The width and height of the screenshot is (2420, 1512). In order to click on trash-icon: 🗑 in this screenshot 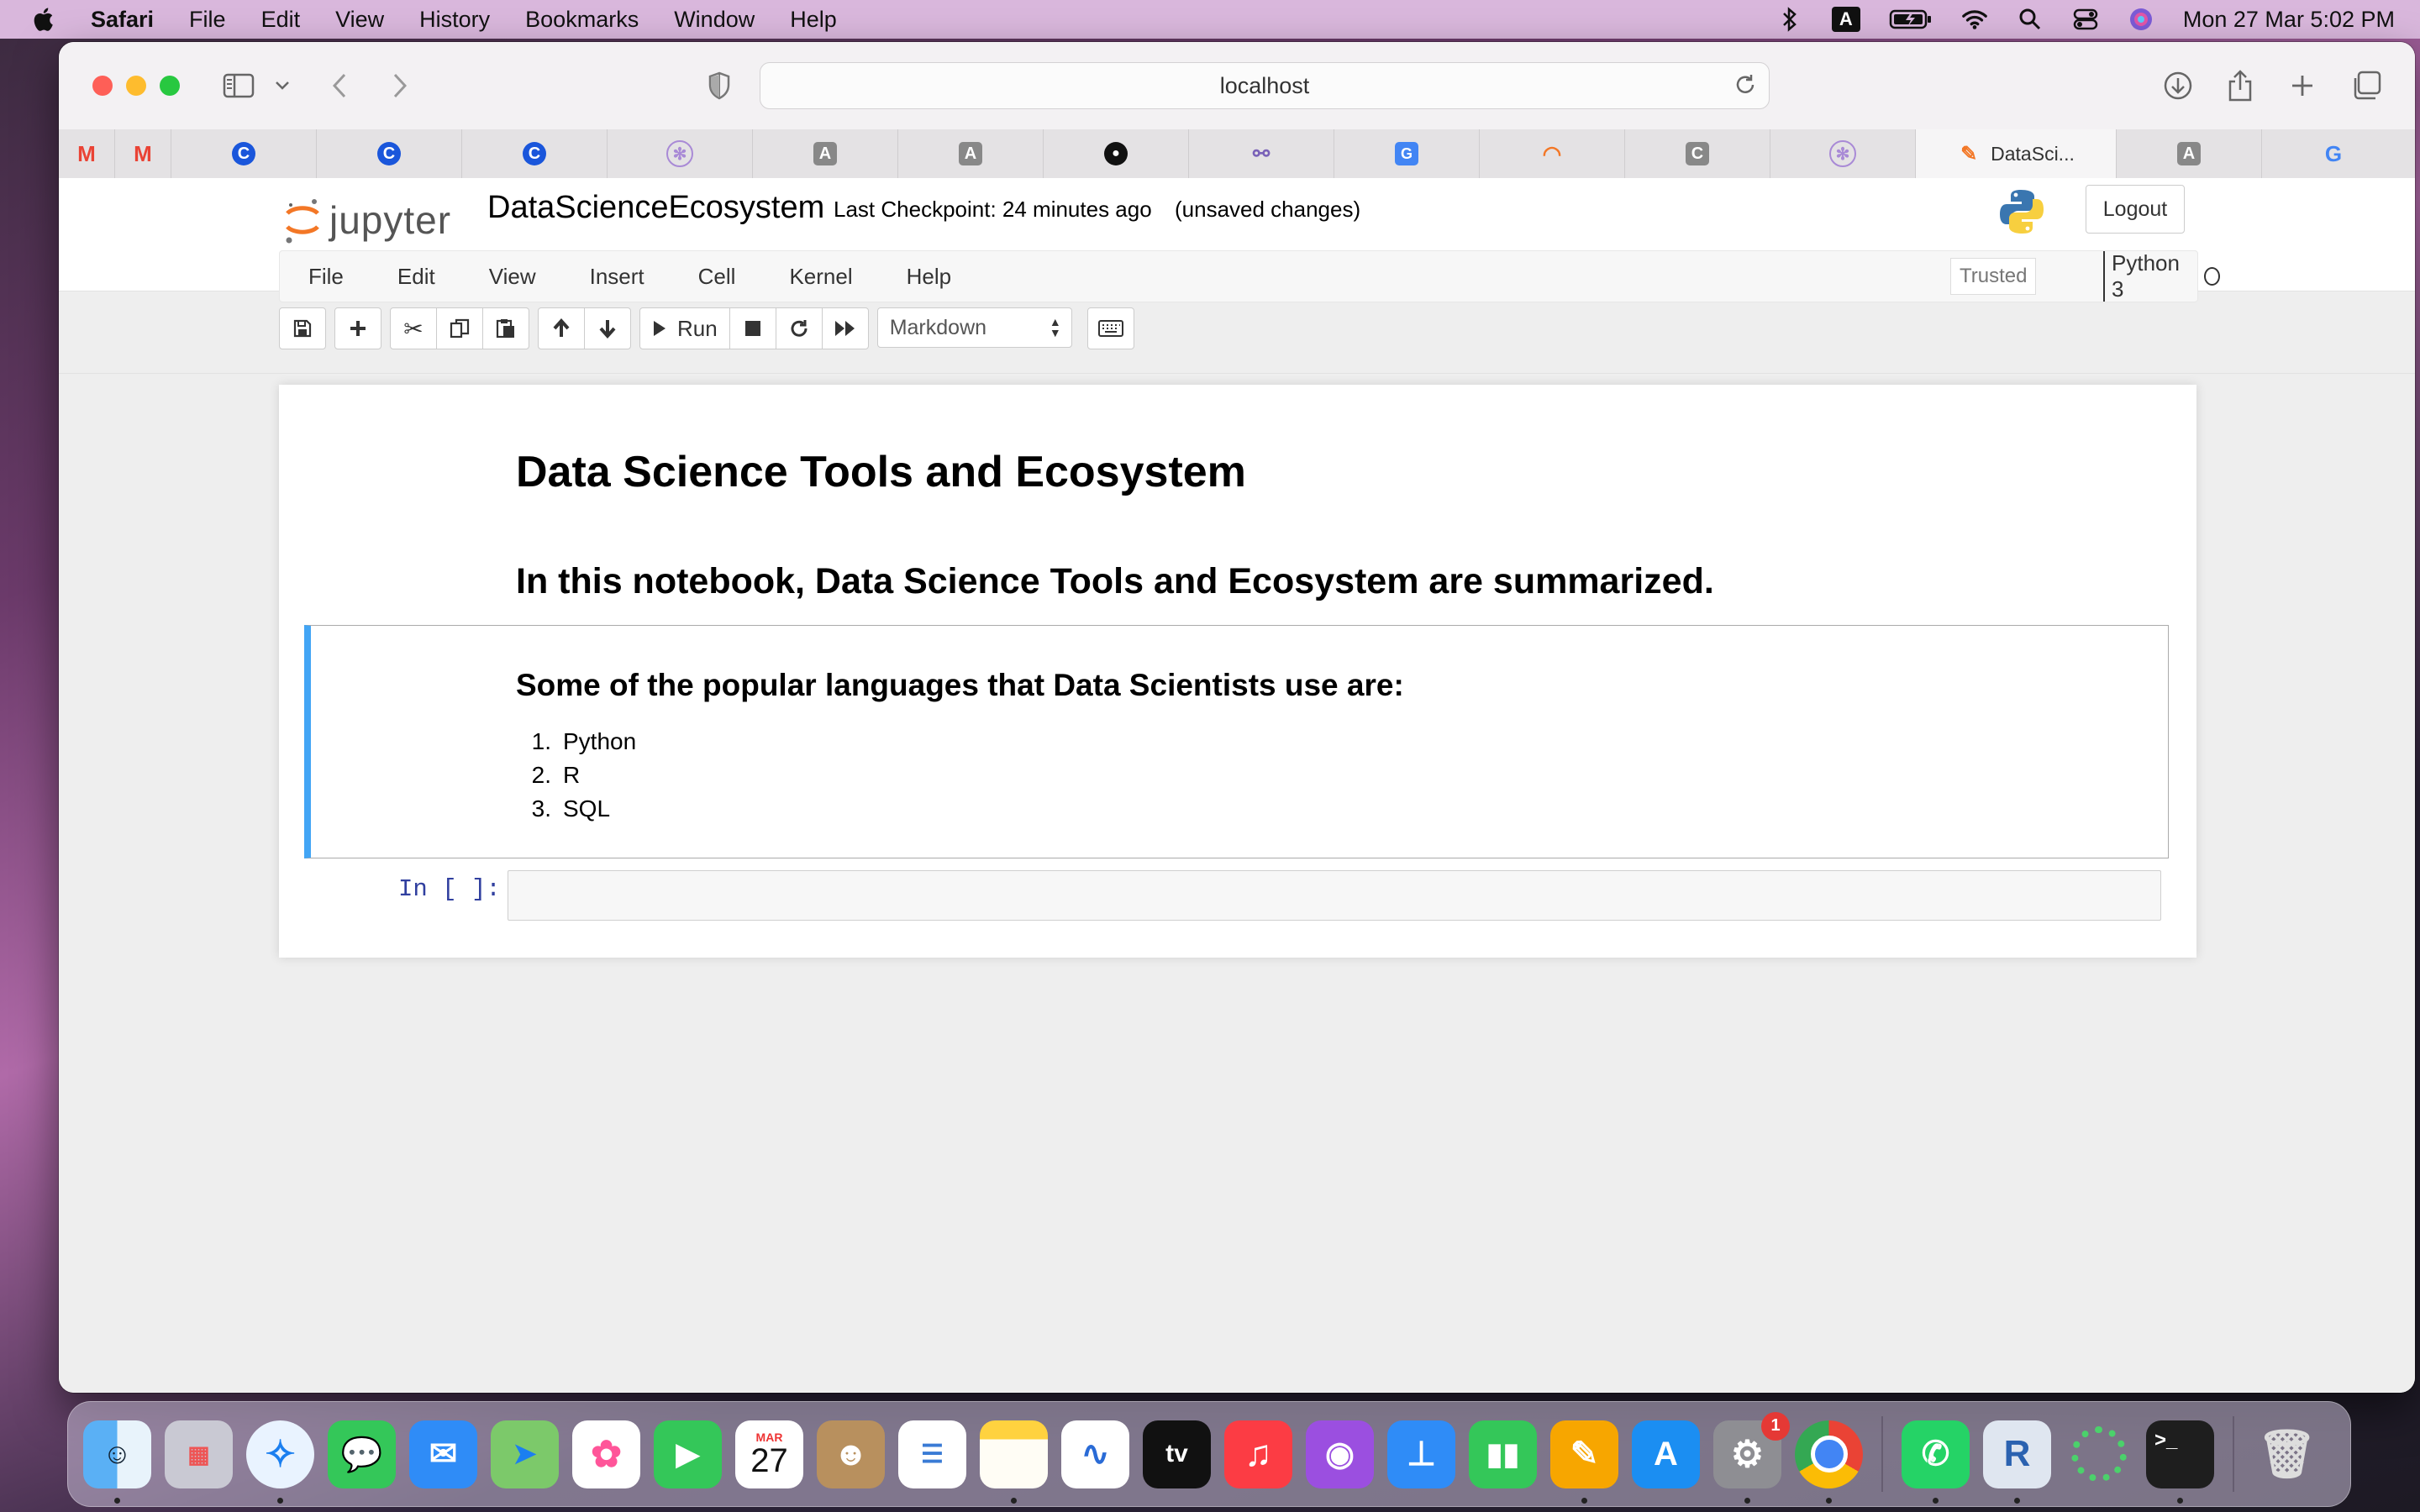, I will do `click(2287, 1454)`.